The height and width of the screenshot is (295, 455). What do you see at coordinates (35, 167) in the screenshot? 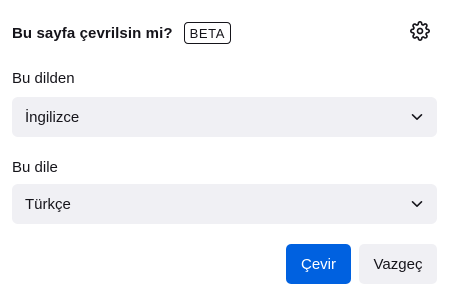
I see `to-language-label: Bu dile` at bounding box center [35, 167].